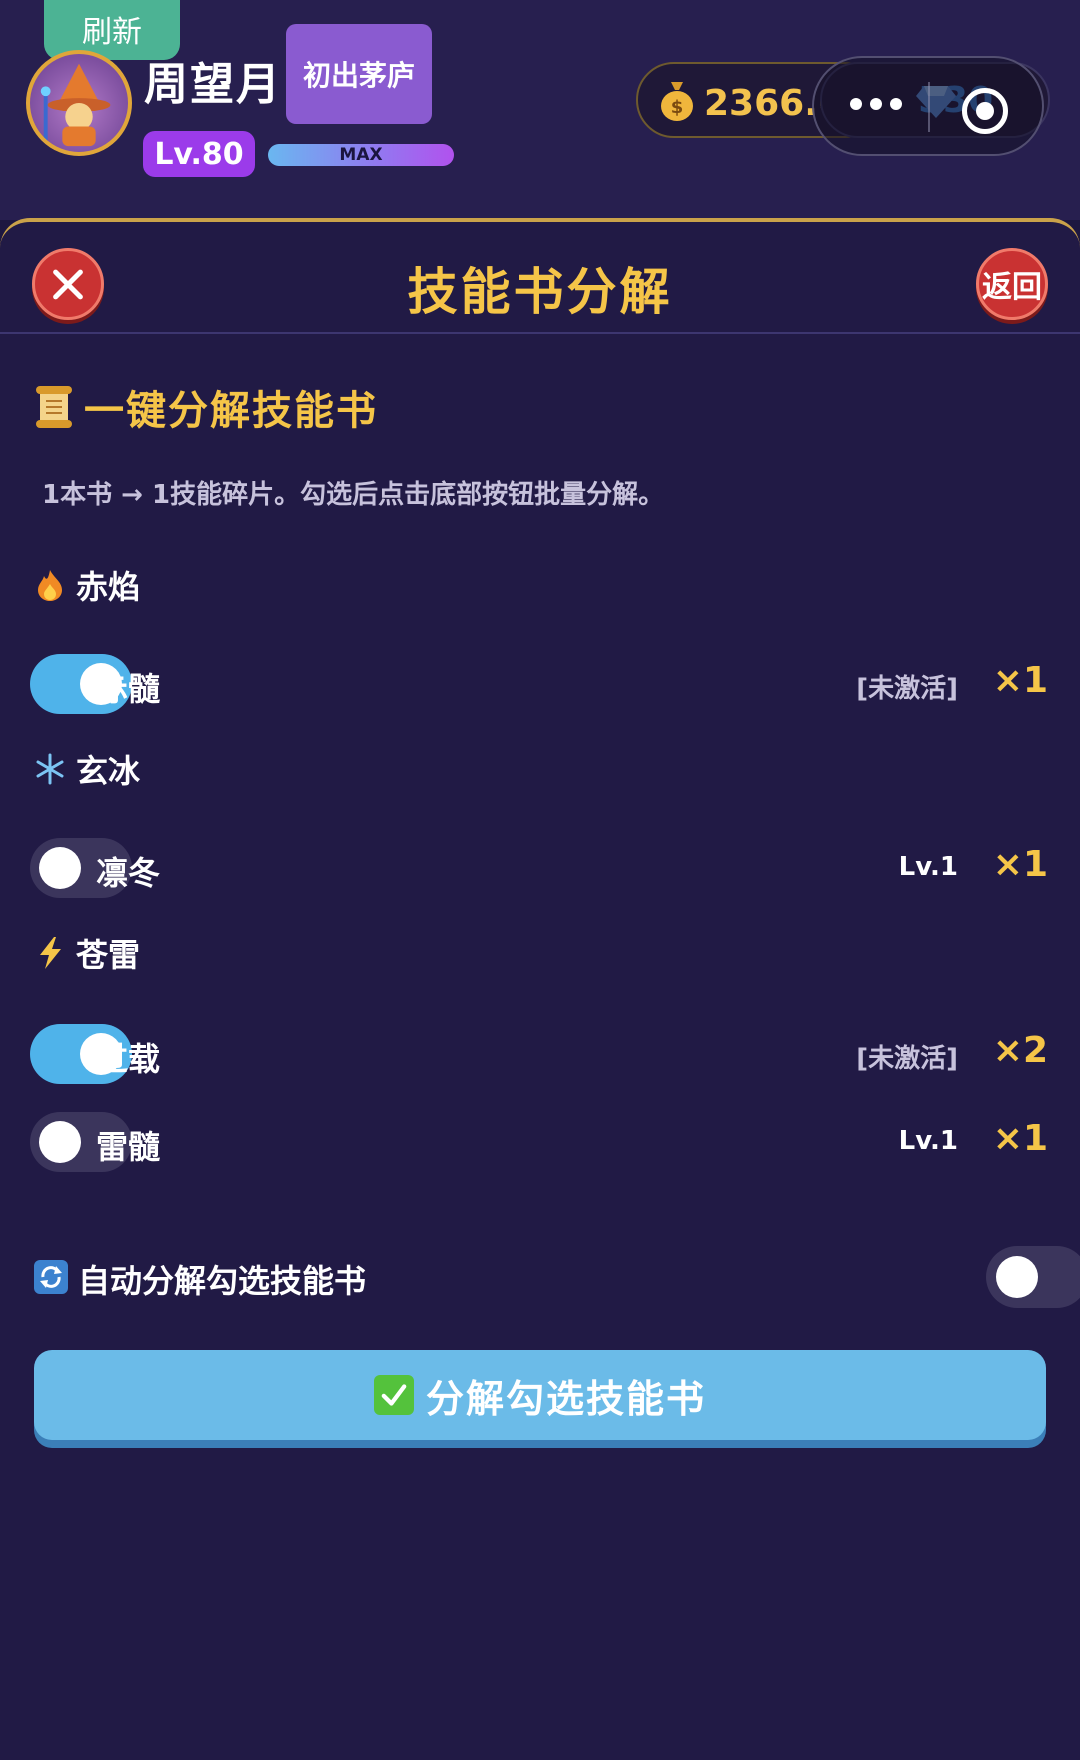 The height and width of the screenshot is (1760, 1080). Describe the element at coordinates (393, 1395) in the screenshot. I see `checkmark-icon` at that location.